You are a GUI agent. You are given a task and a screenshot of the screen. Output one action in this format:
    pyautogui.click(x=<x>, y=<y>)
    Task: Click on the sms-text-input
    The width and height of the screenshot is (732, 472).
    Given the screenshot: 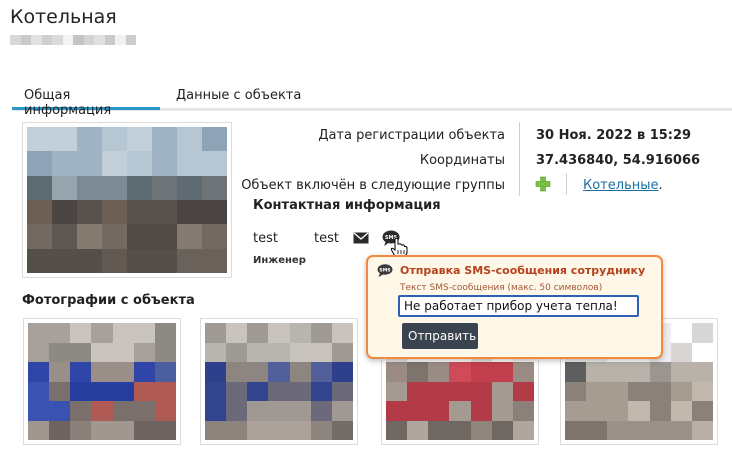 What is the action you would take?
    pyautogui.click(x=518, y=306)
    